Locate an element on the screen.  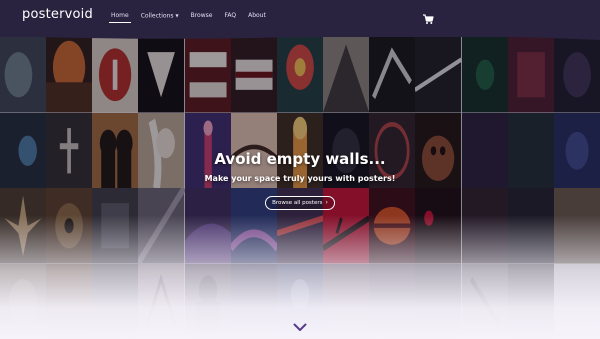
nav-about-label: About is located at coordinates (257, 15).